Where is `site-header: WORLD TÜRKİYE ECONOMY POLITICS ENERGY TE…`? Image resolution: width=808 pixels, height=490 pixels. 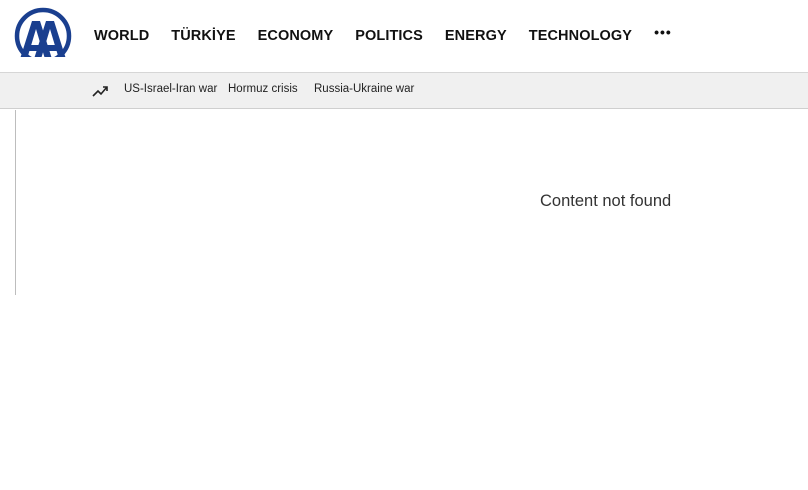 site-header: WORLD TÜRKİYE ECONOMY POLITICS ENERGY TE… is located at coordinates (404, 36).